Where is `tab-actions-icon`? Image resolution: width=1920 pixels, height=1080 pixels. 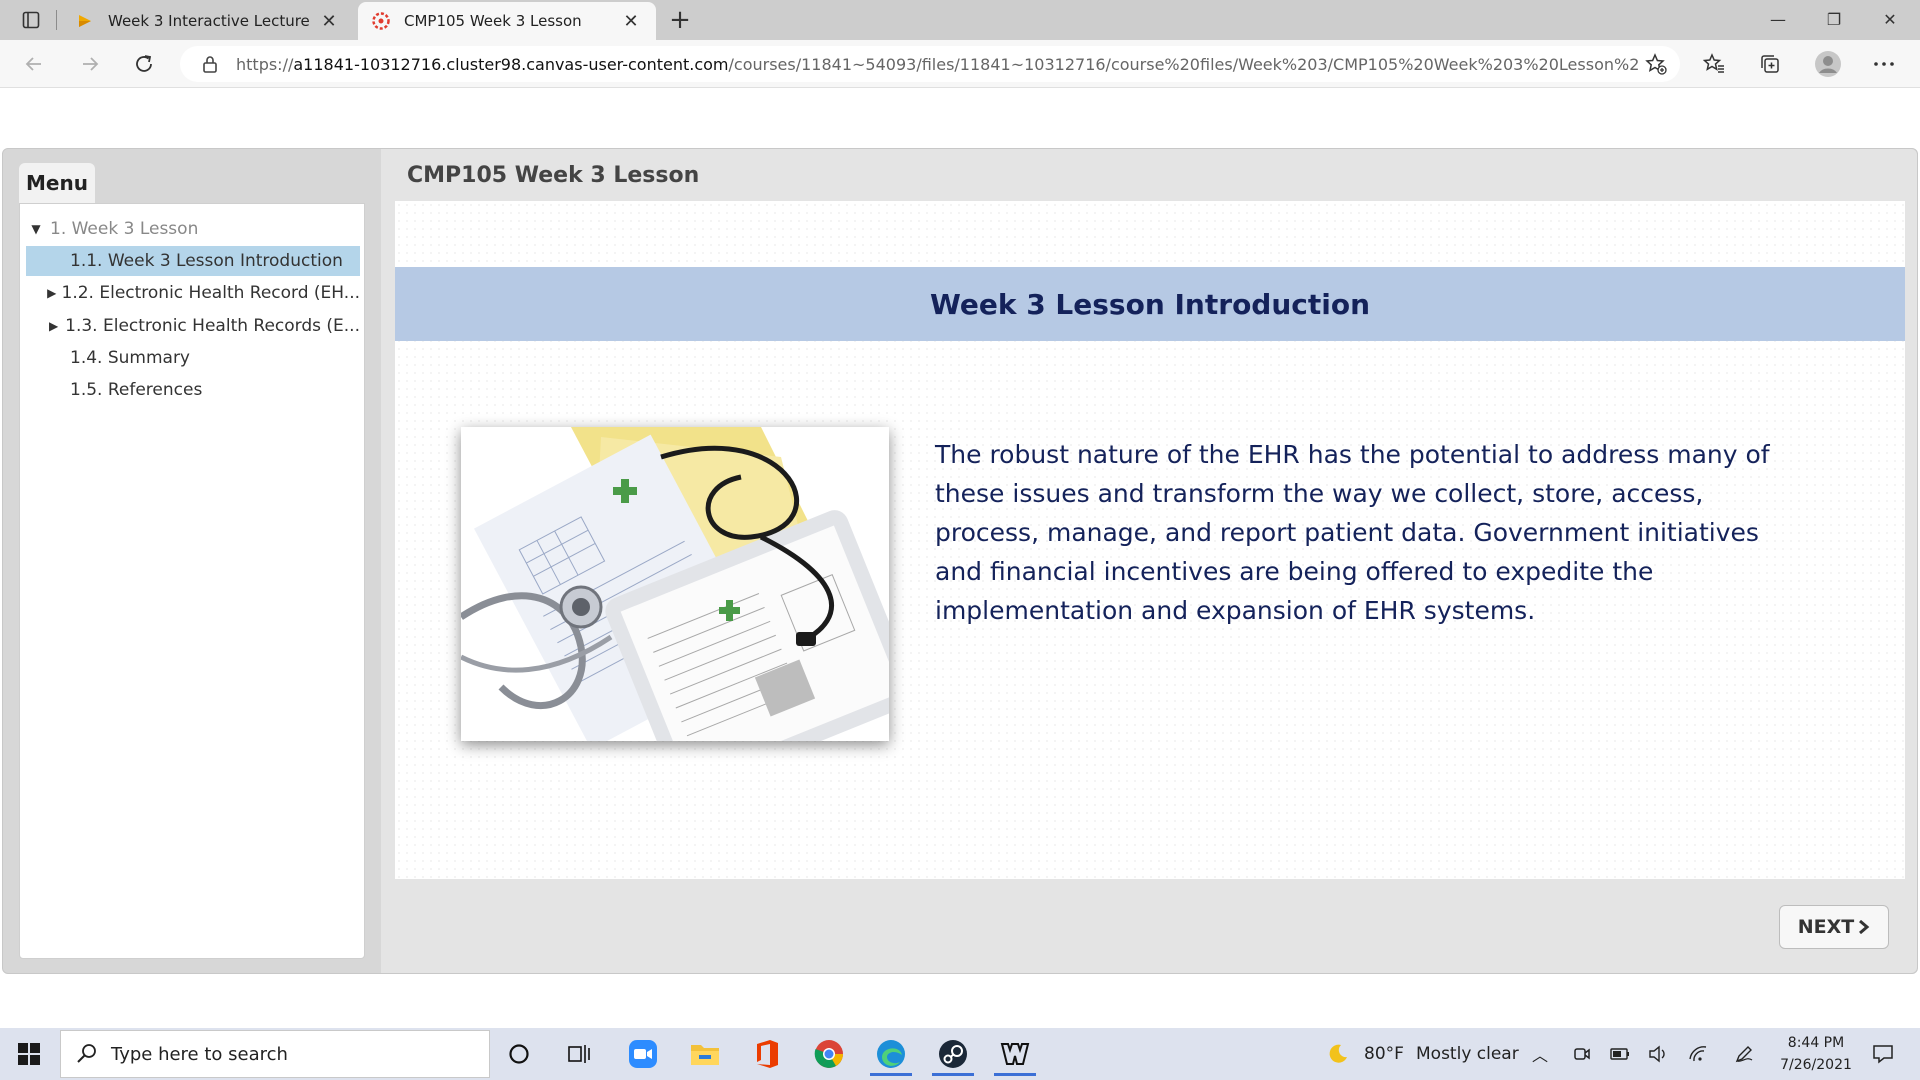
tab-actions-icon is located at coordinates (31, 20).